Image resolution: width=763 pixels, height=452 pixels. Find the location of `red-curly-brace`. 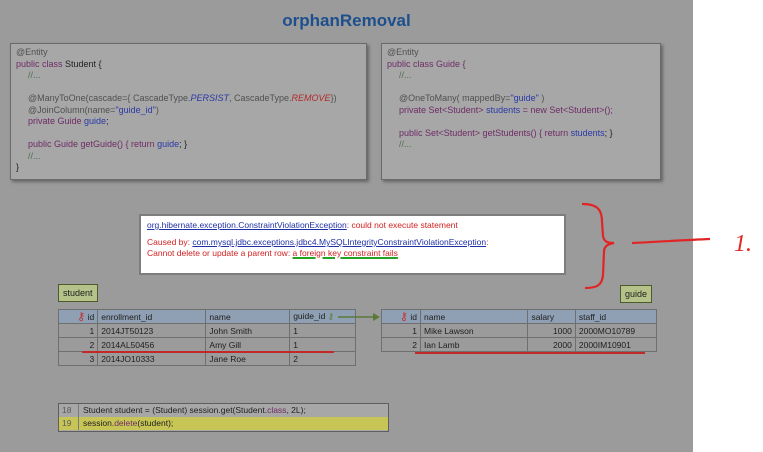

red-curly-brace is located at coordinates (598, 246).